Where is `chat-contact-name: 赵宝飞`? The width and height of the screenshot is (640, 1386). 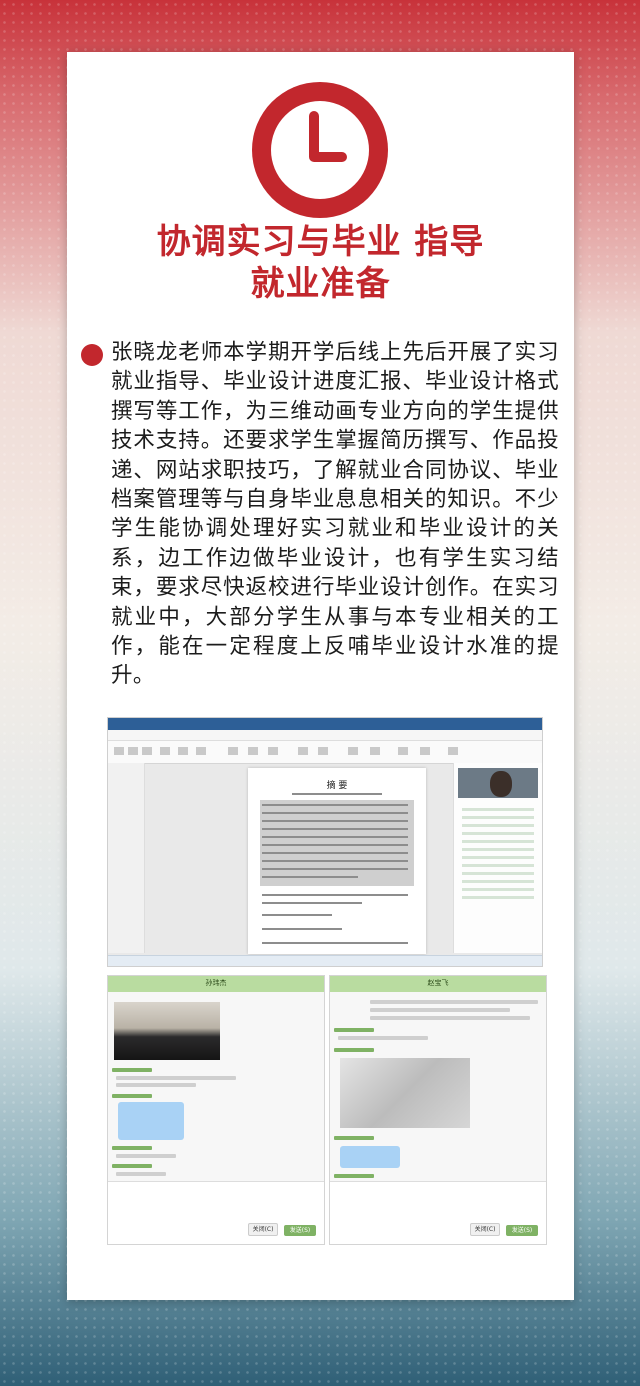 chat-contact-name: 赵宝飞 is located at coordinates (438, 983).